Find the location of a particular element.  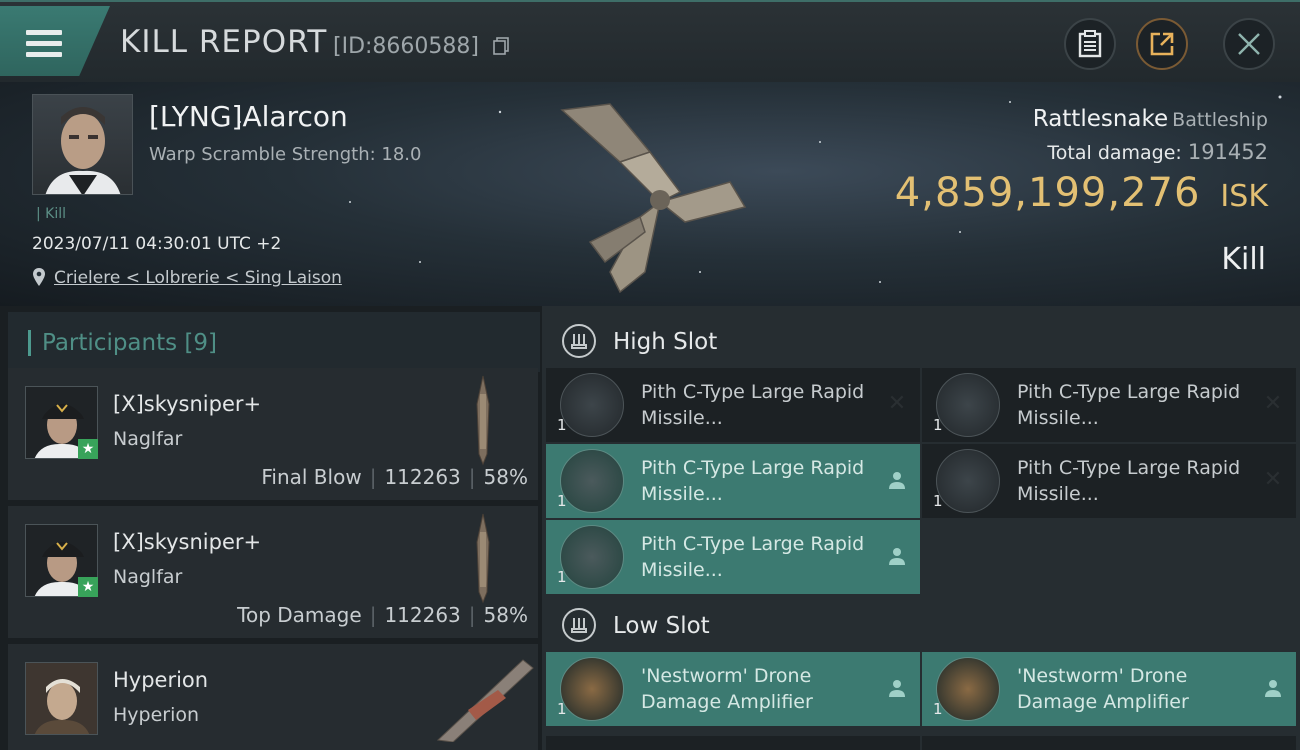

victim-ship: Rattlesnake Battleship is located at coordinates (1150, 119).